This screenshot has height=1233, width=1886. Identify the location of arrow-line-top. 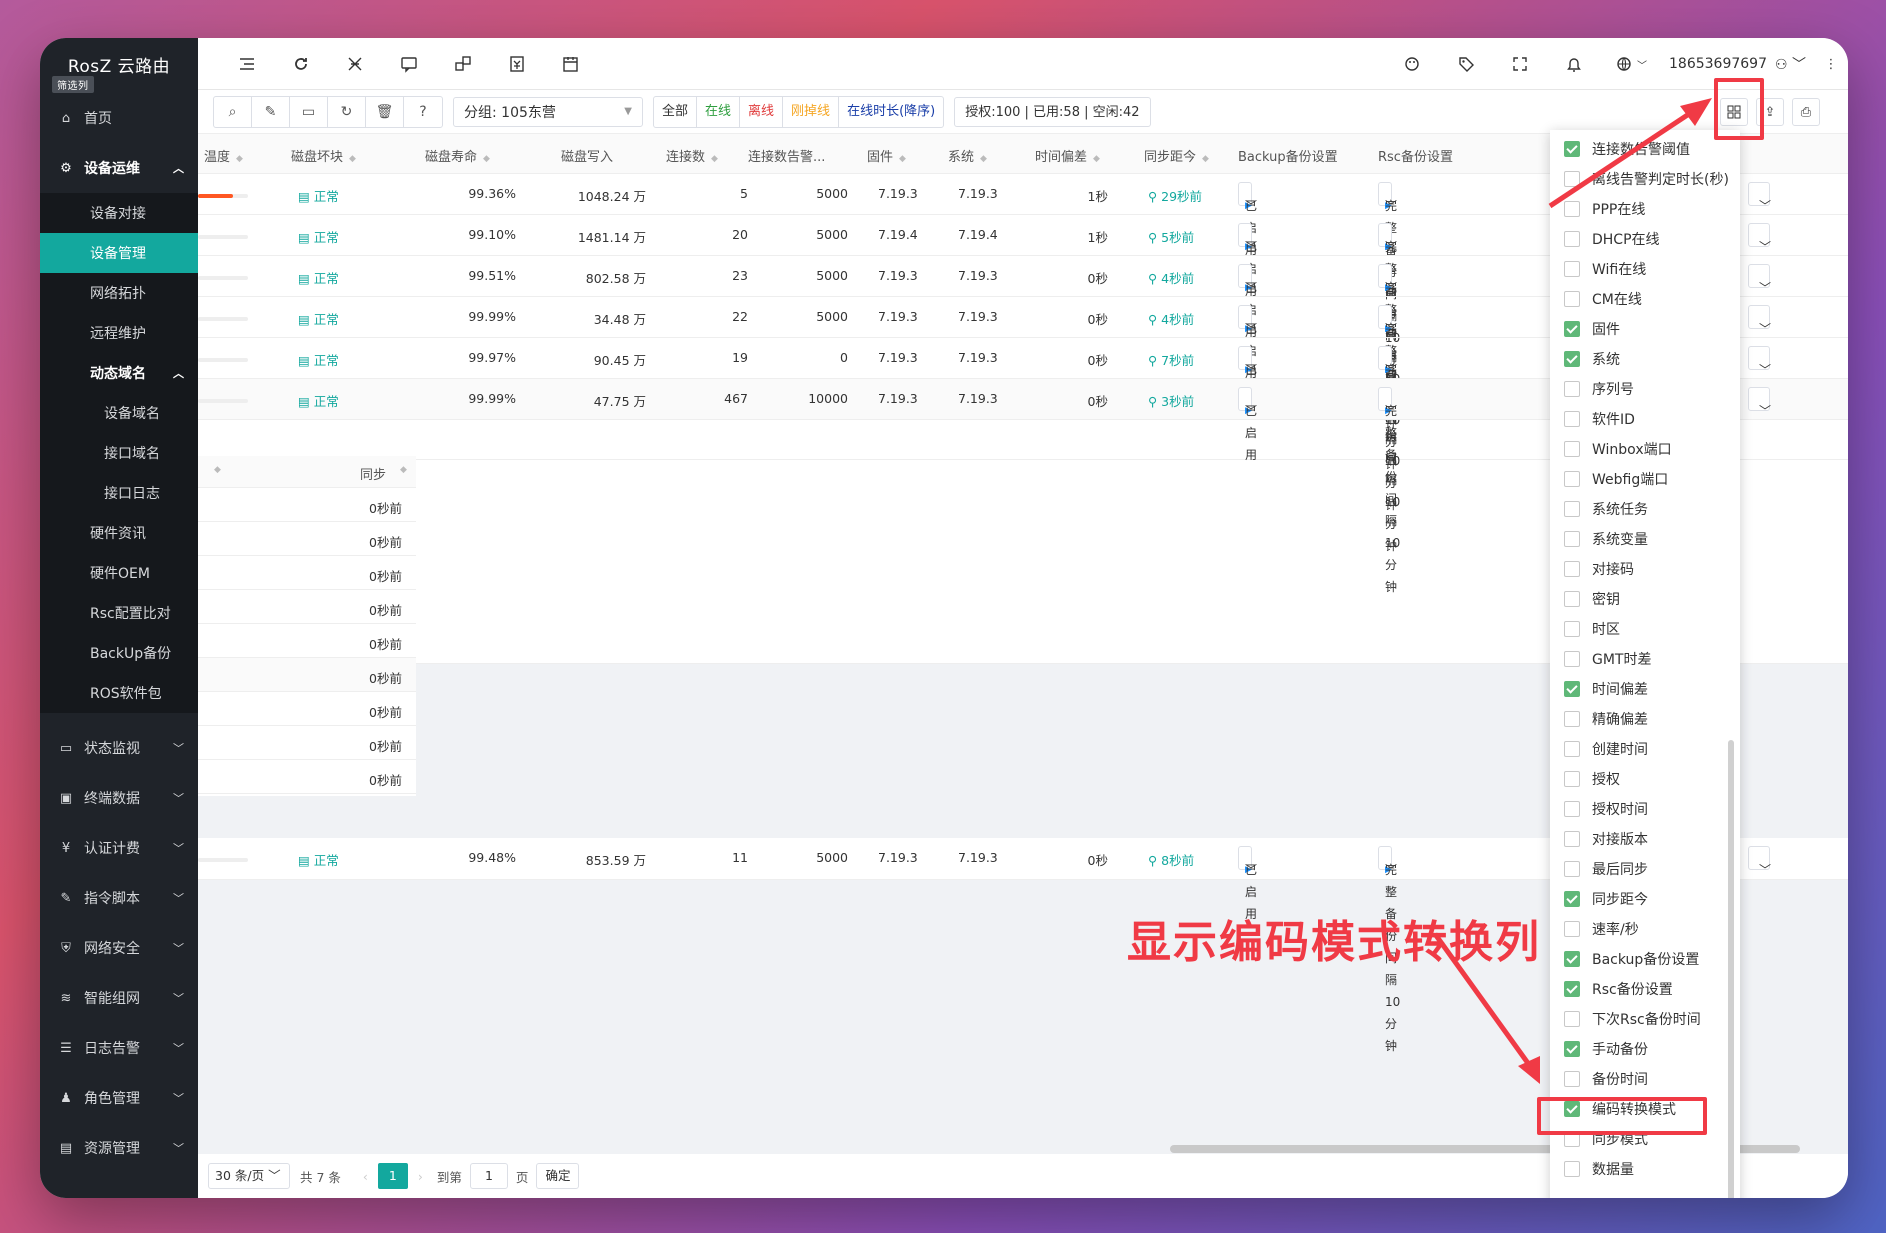
(1622, 158).